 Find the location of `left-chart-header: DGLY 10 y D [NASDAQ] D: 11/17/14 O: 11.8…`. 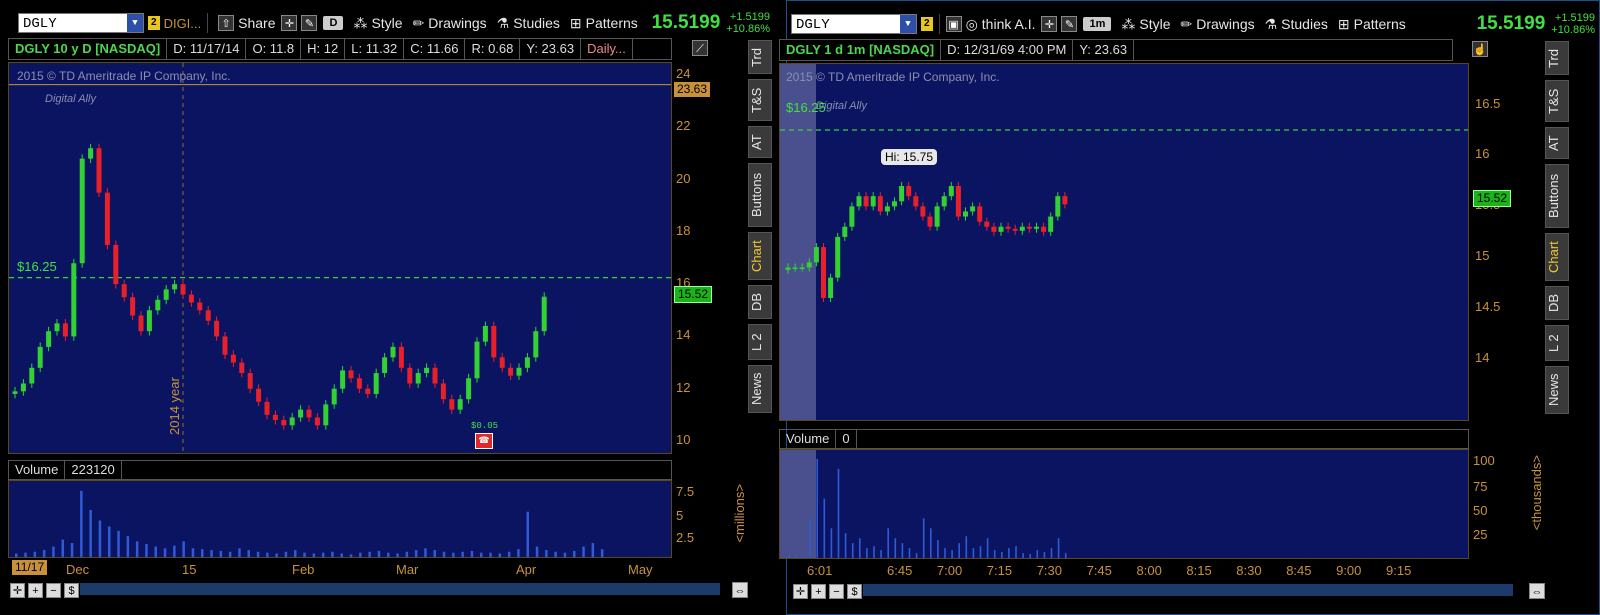

left-chart-header: DGLY 10 y D [NASDAQ] D: 11/17/14 O: 11.8… is located at coordinates (340, 49).